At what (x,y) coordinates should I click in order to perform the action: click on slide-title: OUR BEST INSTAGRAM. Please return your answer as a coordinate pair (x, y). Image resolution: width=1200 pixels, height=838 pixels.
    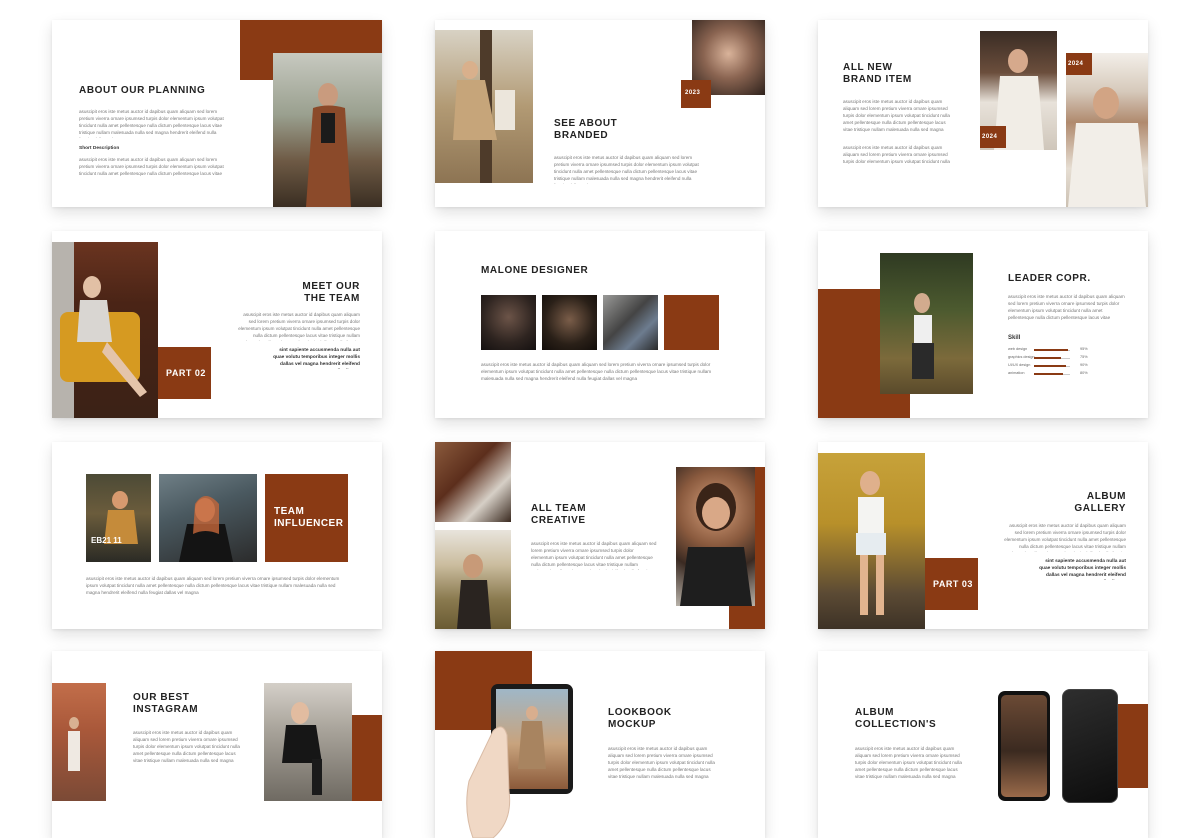
    Looking at the image, I should click on (166, 703).